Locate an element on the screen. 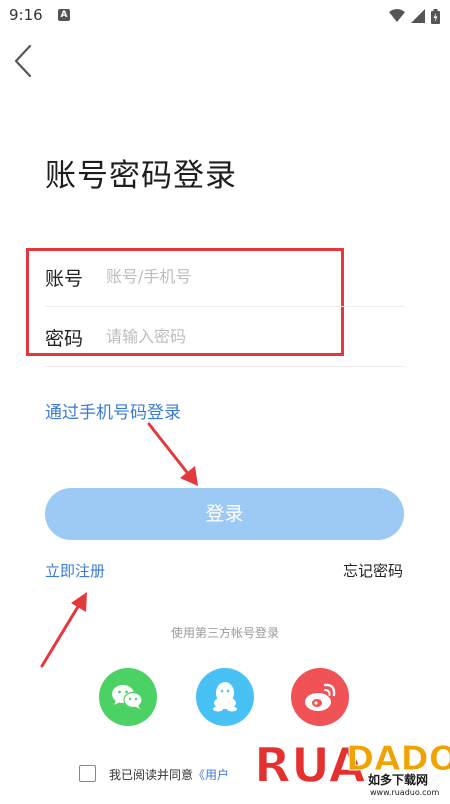 The image size is (450, 804). wifi-icon is located at coordinates (397, 15).